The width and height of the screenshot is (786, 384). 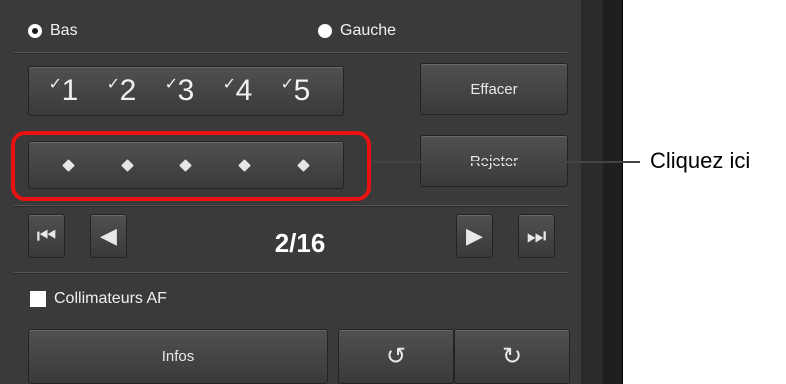 What do you see at coordinates (64, 91) in the screenshot?
I see `rating-1: ✓ 1` at bounding box center [64, 91].